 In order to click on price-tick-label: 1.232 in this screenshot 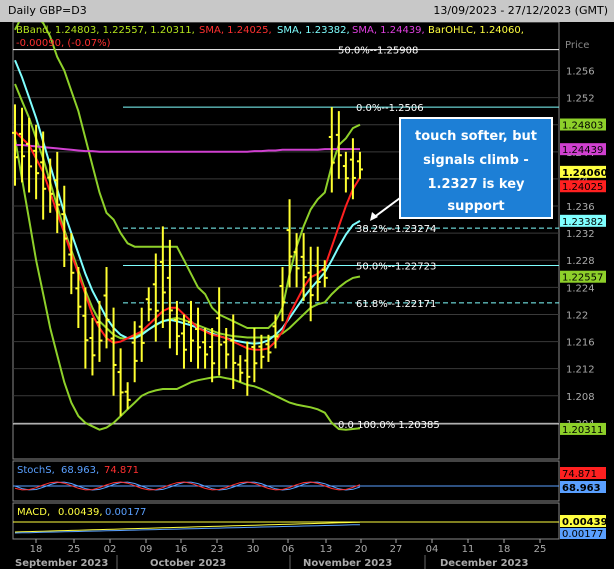, I will do `click(580, 234)`.